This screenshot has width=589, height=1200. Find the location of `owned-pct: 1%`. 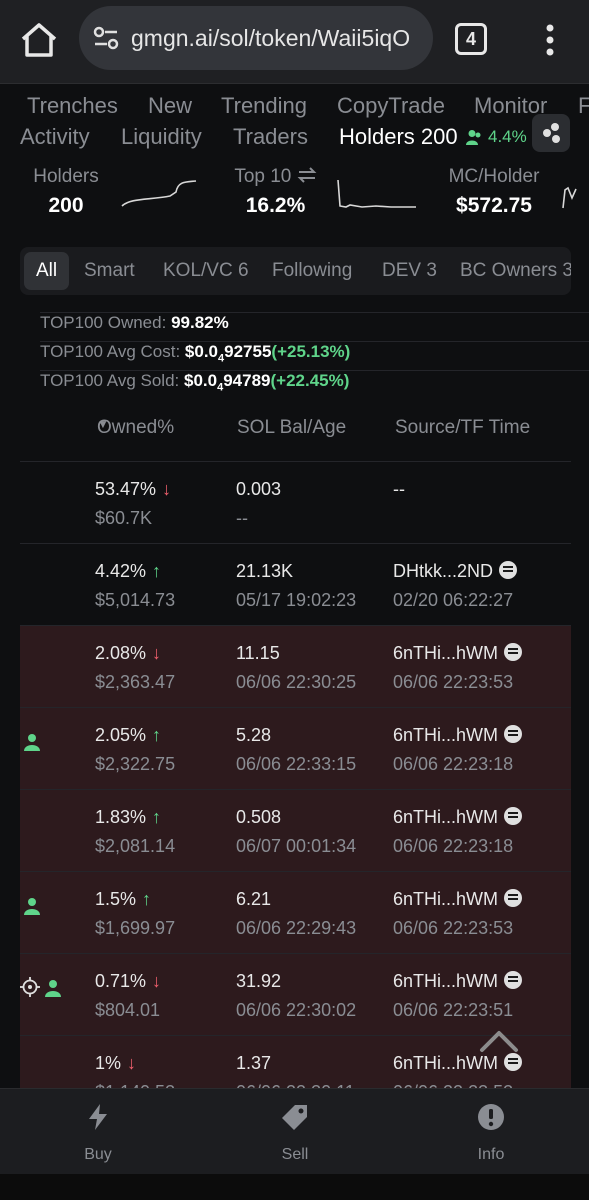

owned-pct: 1% is located at coordinates (108, 1063).